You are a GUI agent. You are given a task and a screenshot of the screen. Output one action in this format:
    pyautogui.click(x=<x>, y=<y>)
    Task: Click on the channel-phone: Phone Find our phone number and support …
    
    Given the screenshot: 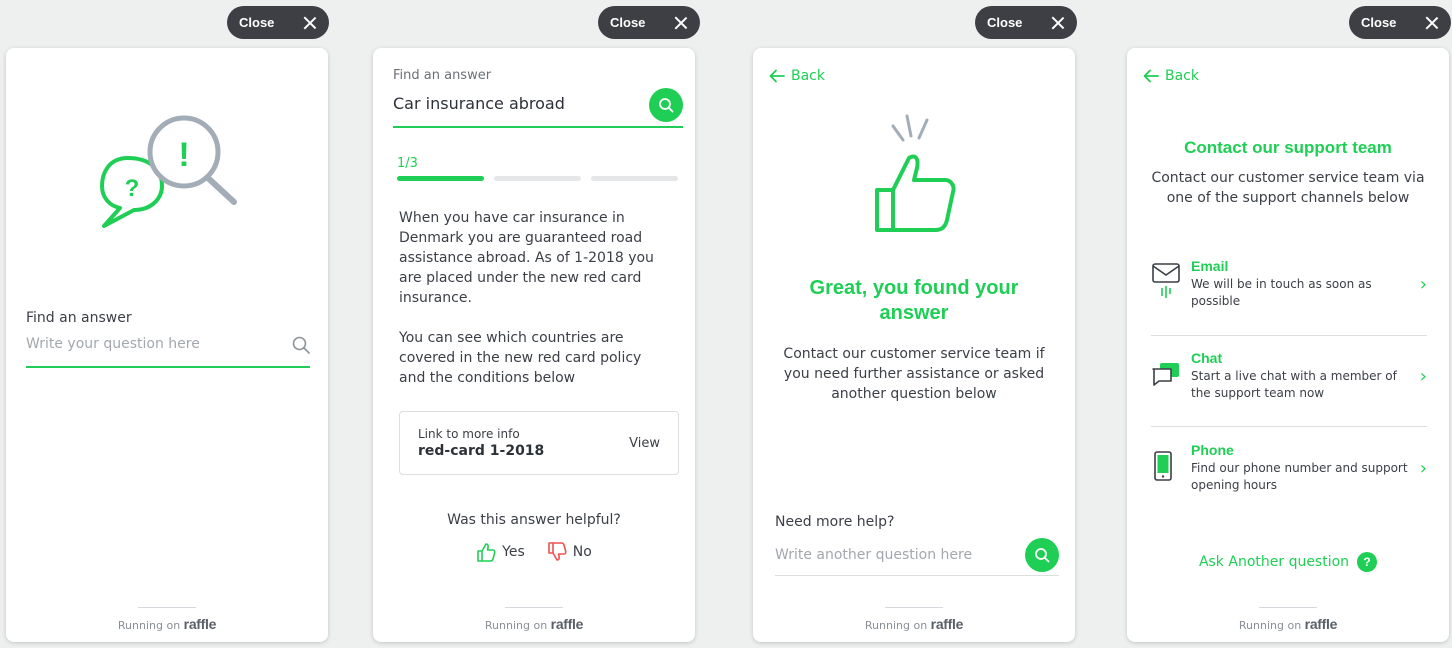 What is the action you would take?
    pyautogui.click(x=1289, y=468)
    